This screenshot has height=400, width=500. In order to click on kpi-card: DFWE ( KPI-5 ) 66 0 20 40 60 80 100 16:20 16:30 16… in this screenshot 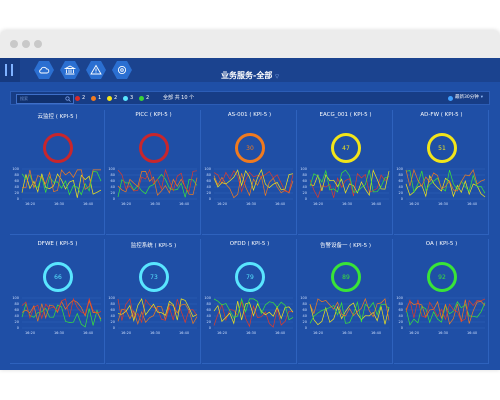, I will do `click(57, 301)`.